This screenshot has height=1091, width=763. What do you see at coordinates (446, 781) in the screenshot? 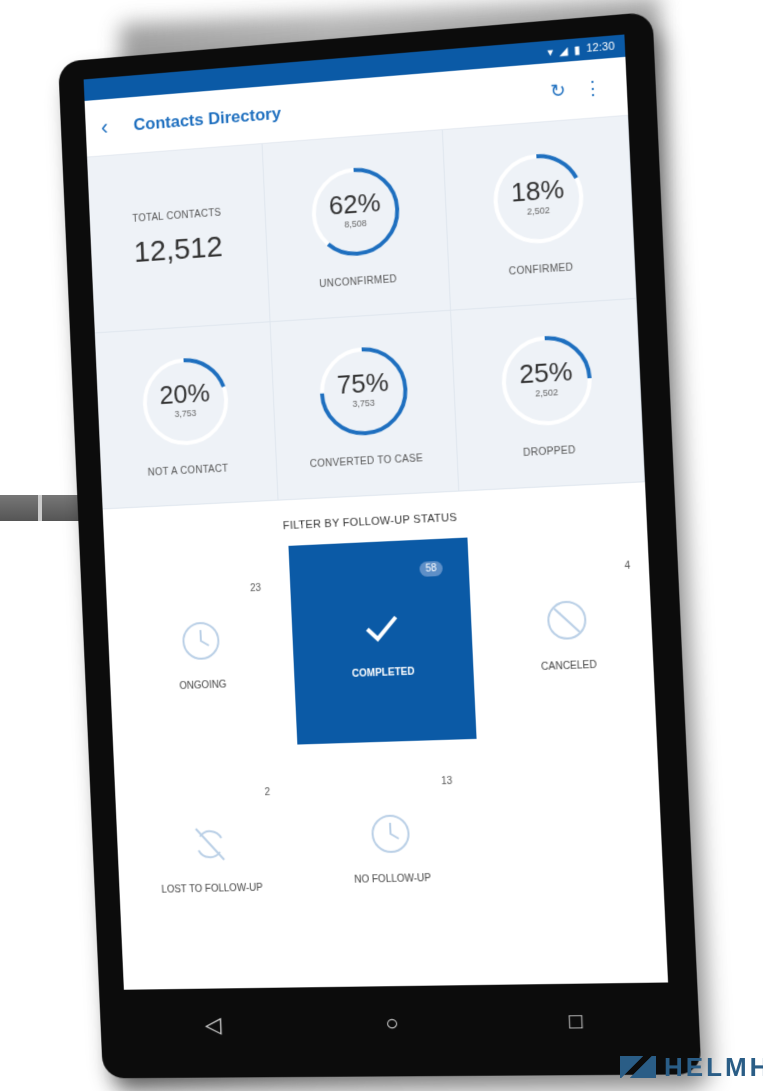
I see `filter-count-badge: 13` at bounding box center [446, 781].